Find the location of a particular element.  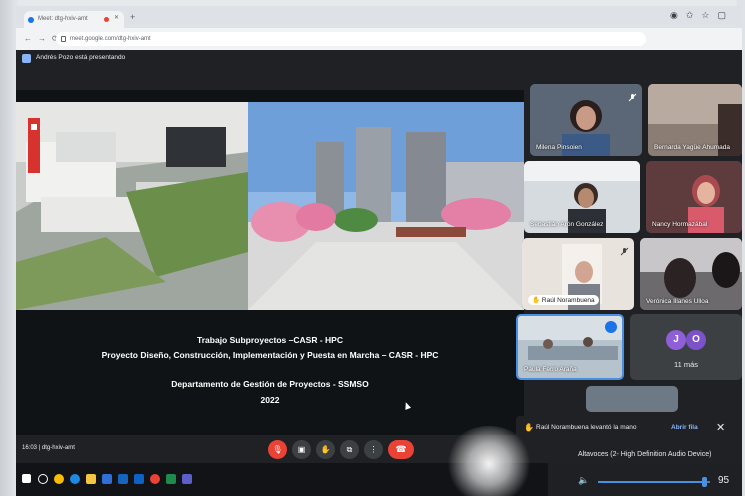

search-icon is located at coordinates (43, 479).